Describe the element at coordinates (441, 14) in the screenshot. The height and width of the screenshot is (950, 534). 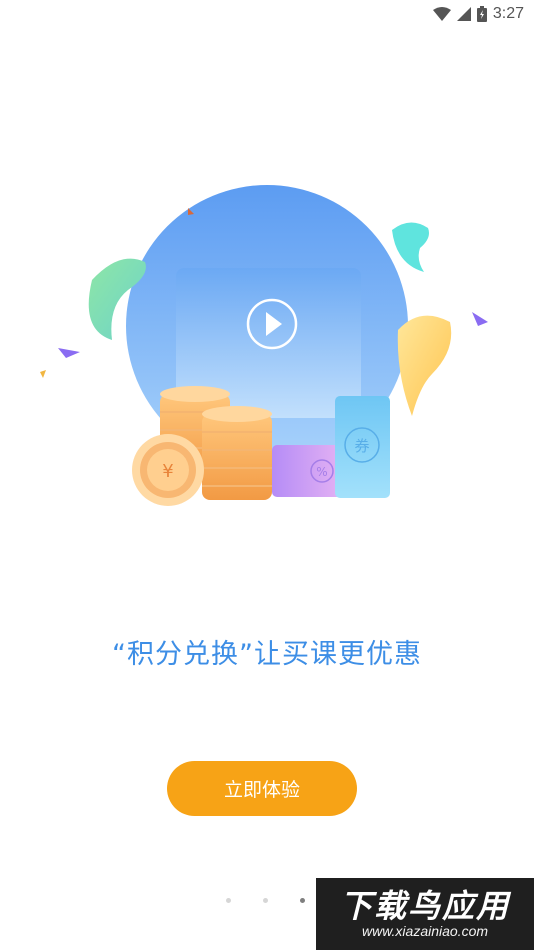
I see `wifi-icon` at that location.